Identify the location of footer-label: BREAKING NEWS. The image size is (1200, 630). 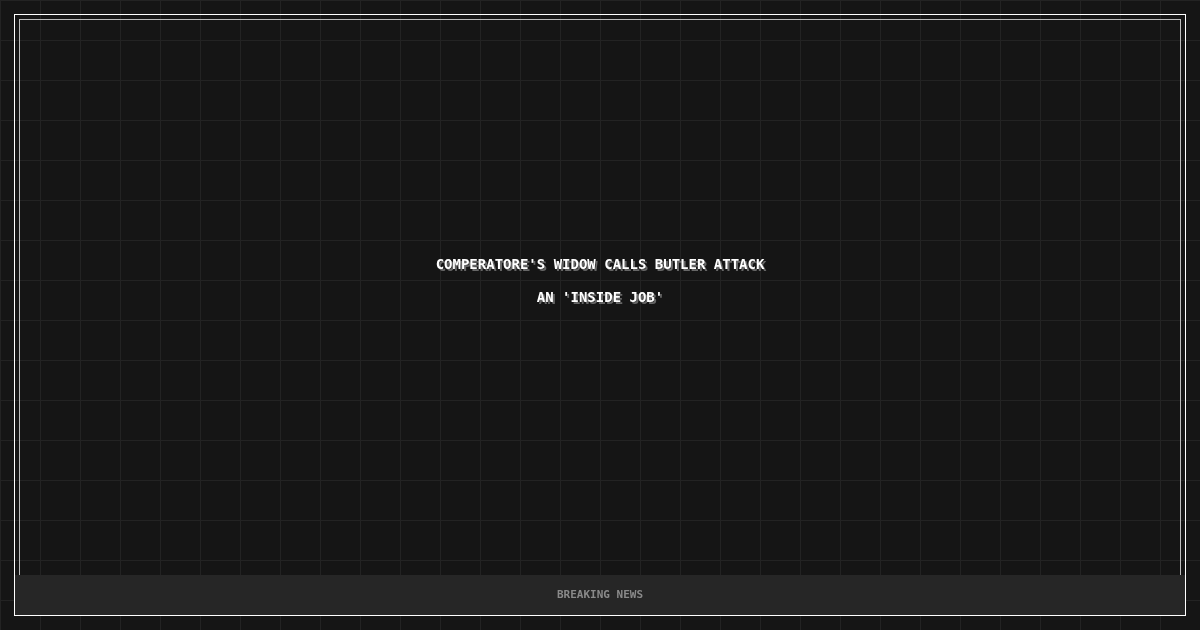
(600, 594).